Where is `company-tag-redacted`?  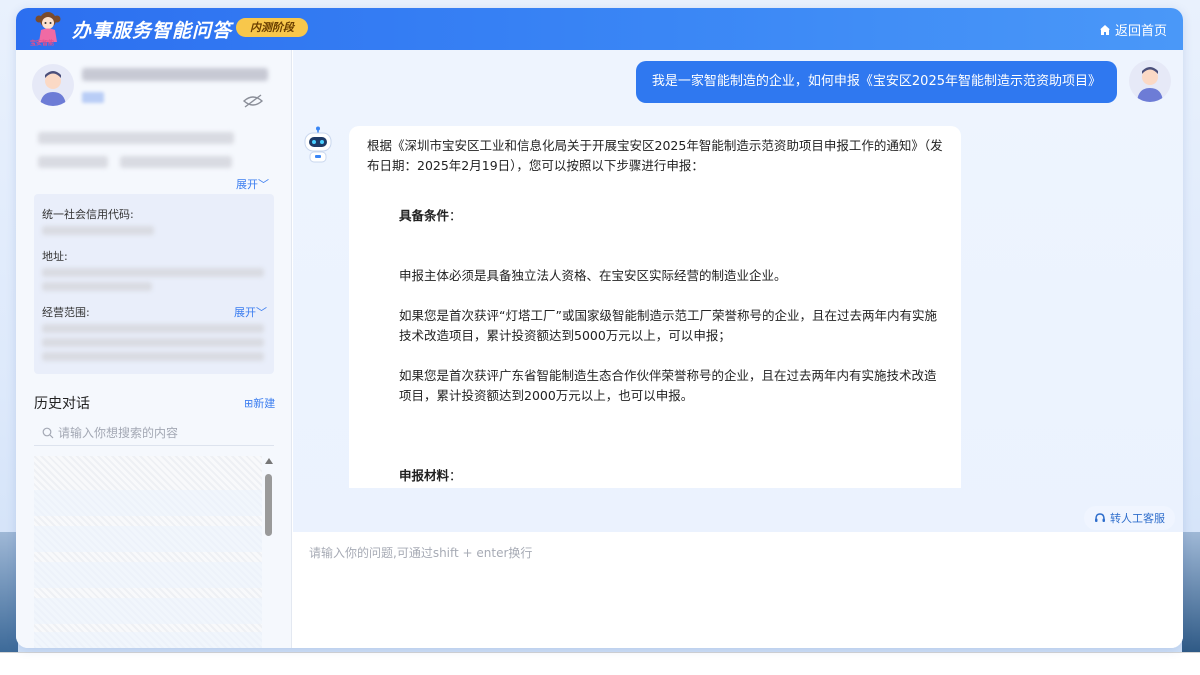 company-tag-redacted is located at coordinates (93, 97).